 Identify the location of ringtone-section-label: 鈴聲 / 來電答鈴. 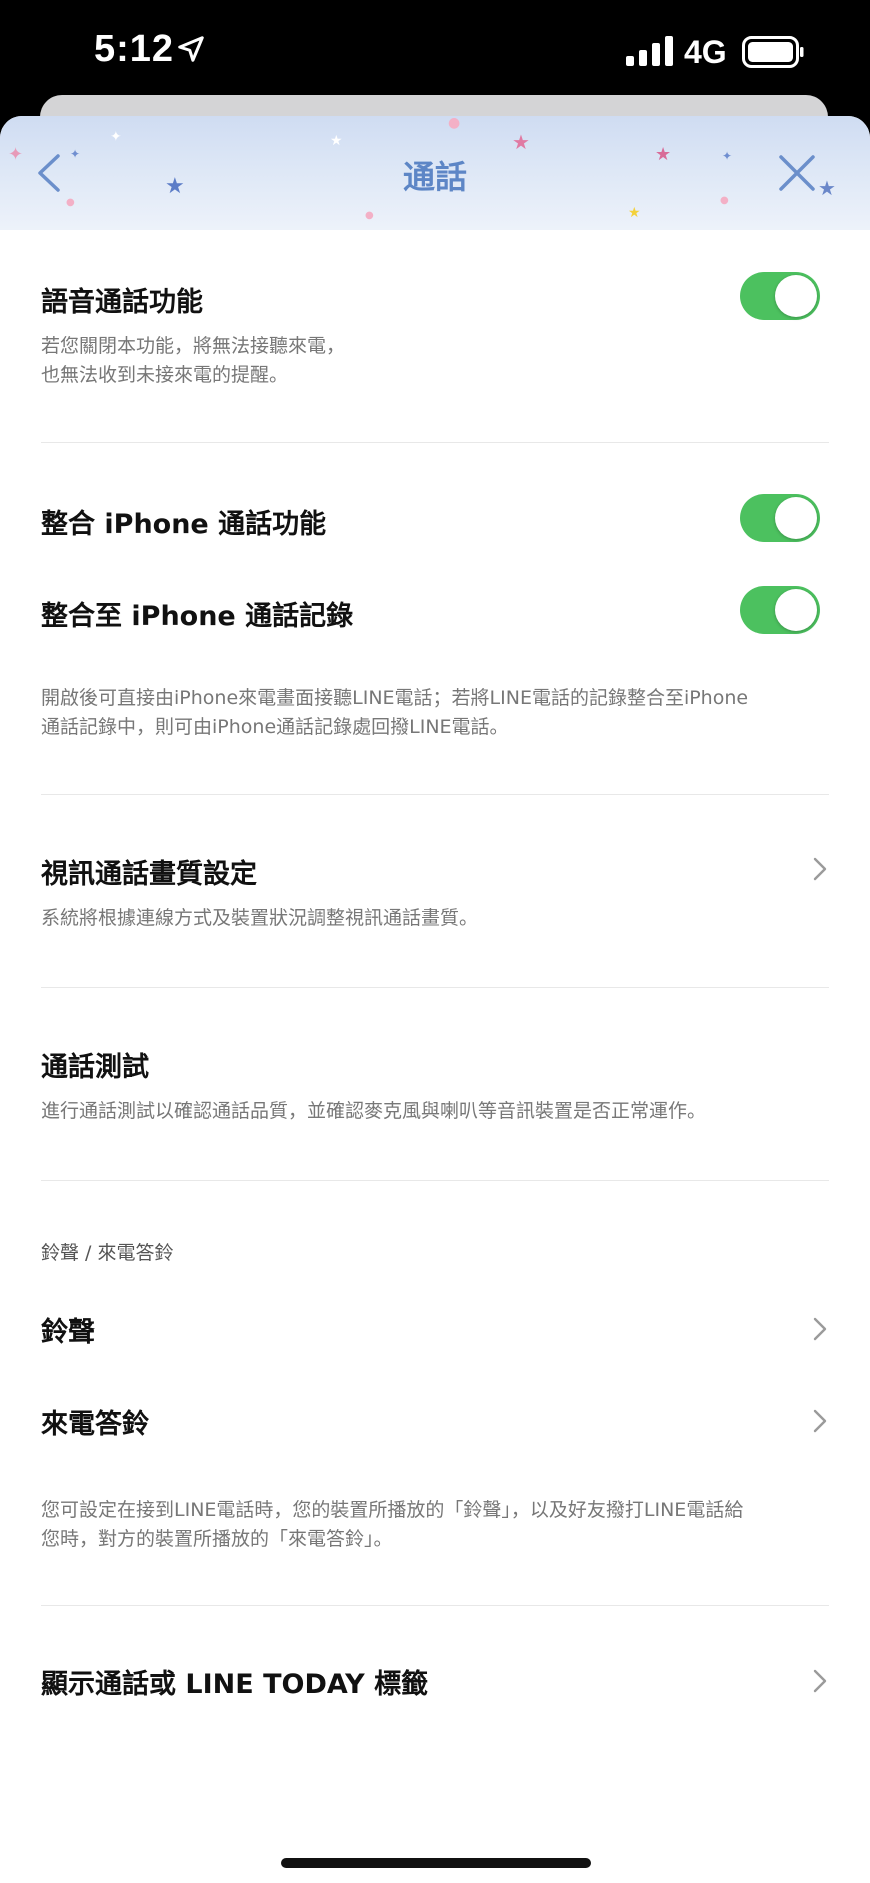
(107, 1253).